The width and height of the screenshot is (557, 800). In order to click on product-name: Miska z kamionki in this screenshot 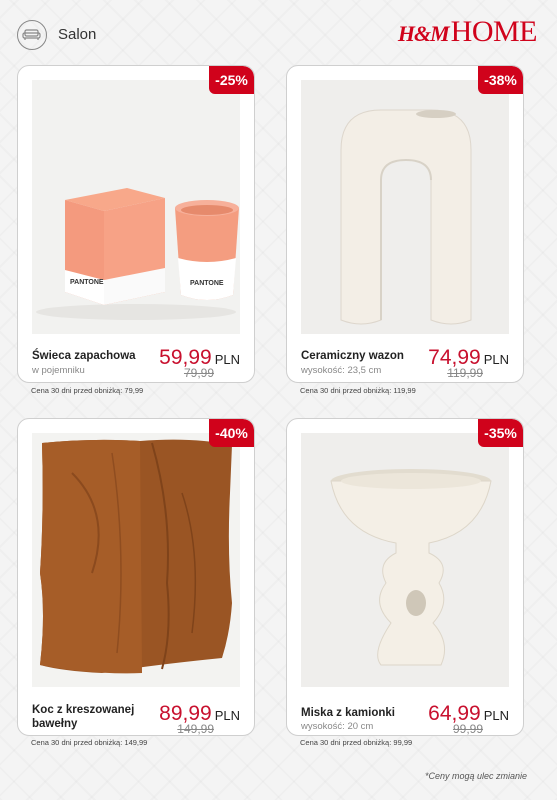, I will do `click(348, 713)`.